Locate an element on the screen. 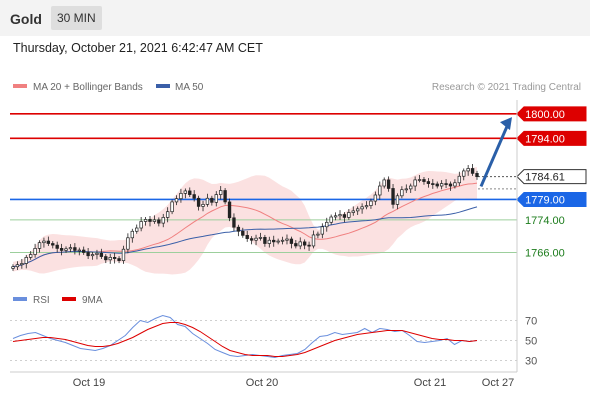 The image size is (590, 400). rsi-tick-label: 30 is located at coordinates (531, 362).